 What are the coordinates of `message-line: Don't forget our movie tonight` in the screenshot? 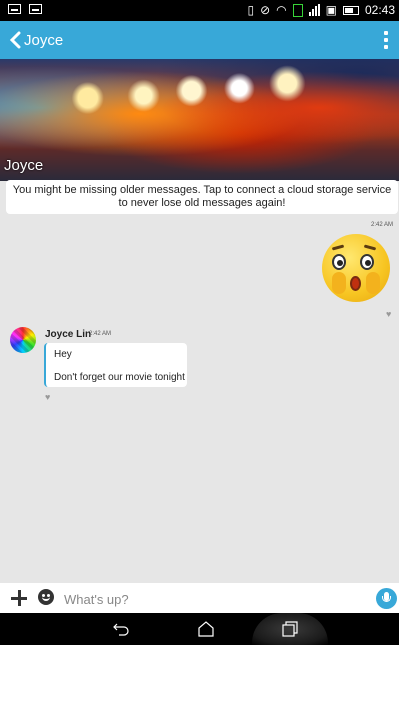 It's located at (119, 377).